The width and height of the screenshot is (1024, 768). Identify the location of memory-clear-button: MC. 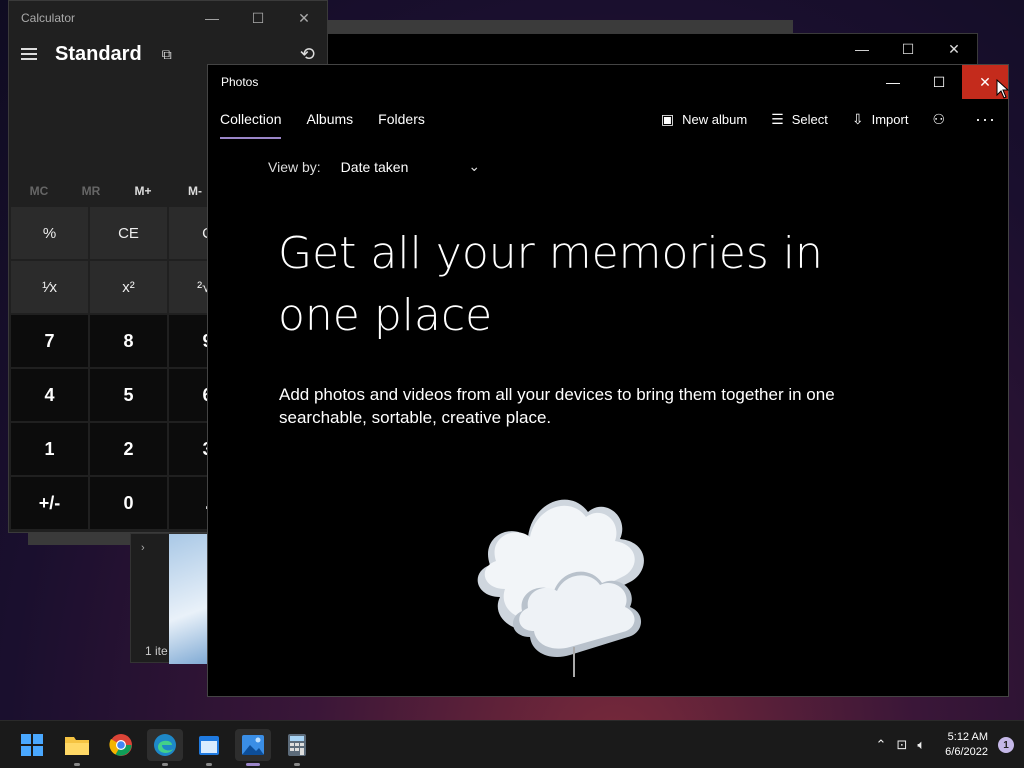
(39, 192).